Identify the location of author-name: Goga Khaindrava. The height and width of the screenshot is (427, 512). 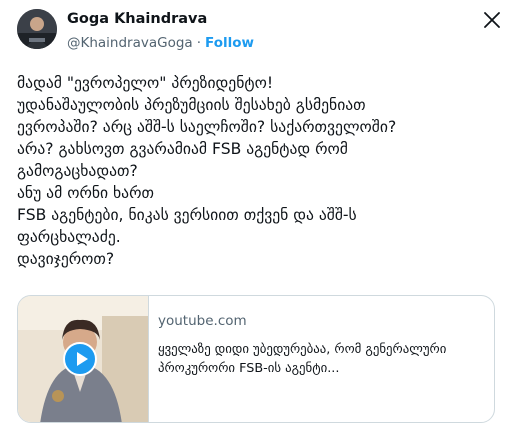
(137, 19).